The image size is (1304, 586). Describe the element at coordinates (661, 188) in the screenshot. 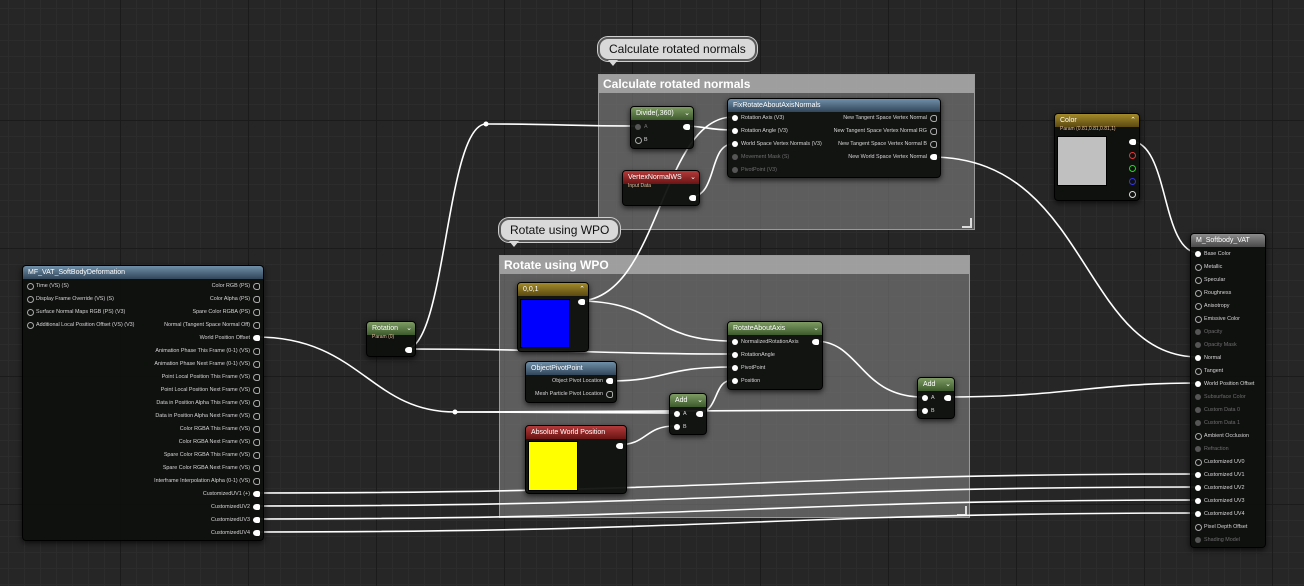

I see `node-vertex-normal-ws: VertexNormalWS ⌄ Input Data` at that location.